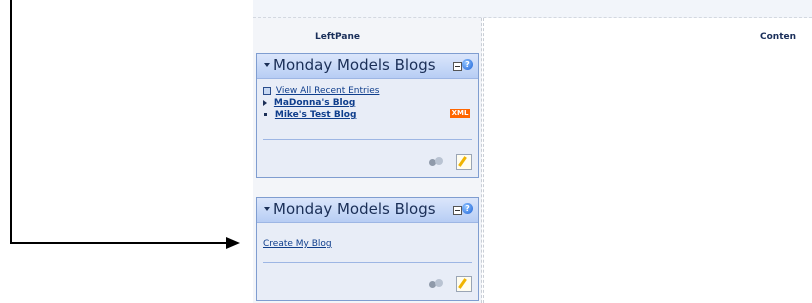  I want to click on view-all-entries-link: View All Recent Entries, so click(328, 91).